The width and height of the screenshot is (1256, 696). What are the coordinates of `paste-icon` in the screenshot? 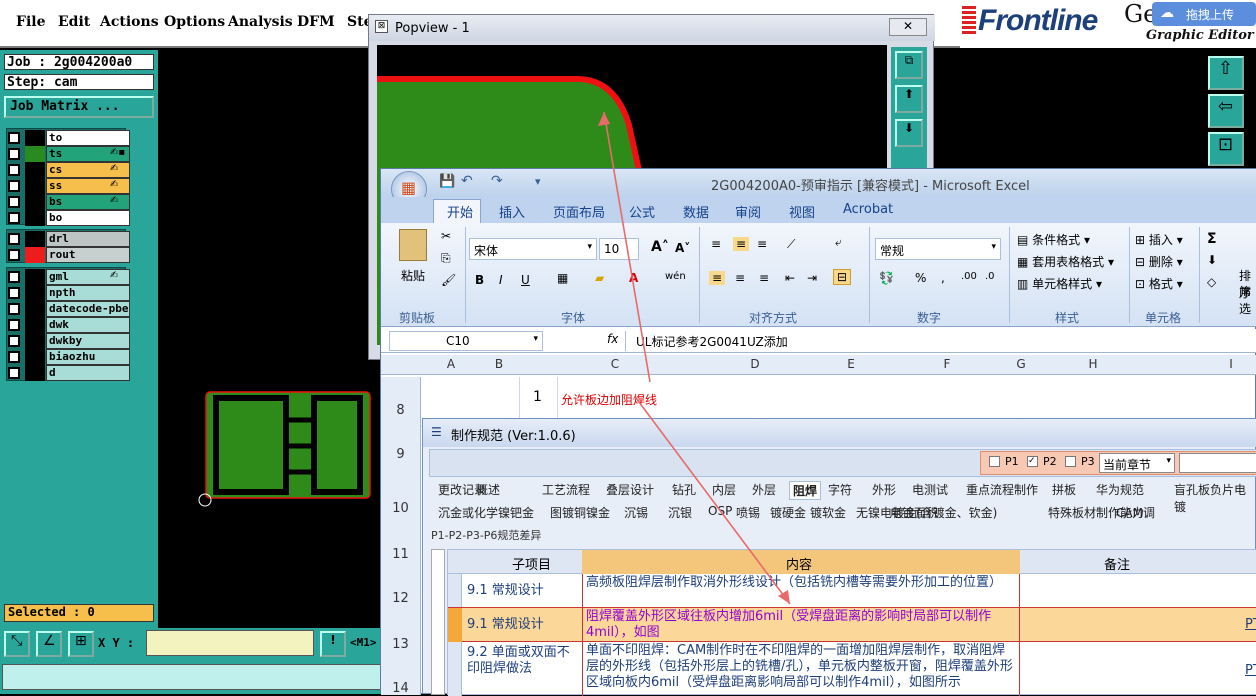 It's located at (413, 245).